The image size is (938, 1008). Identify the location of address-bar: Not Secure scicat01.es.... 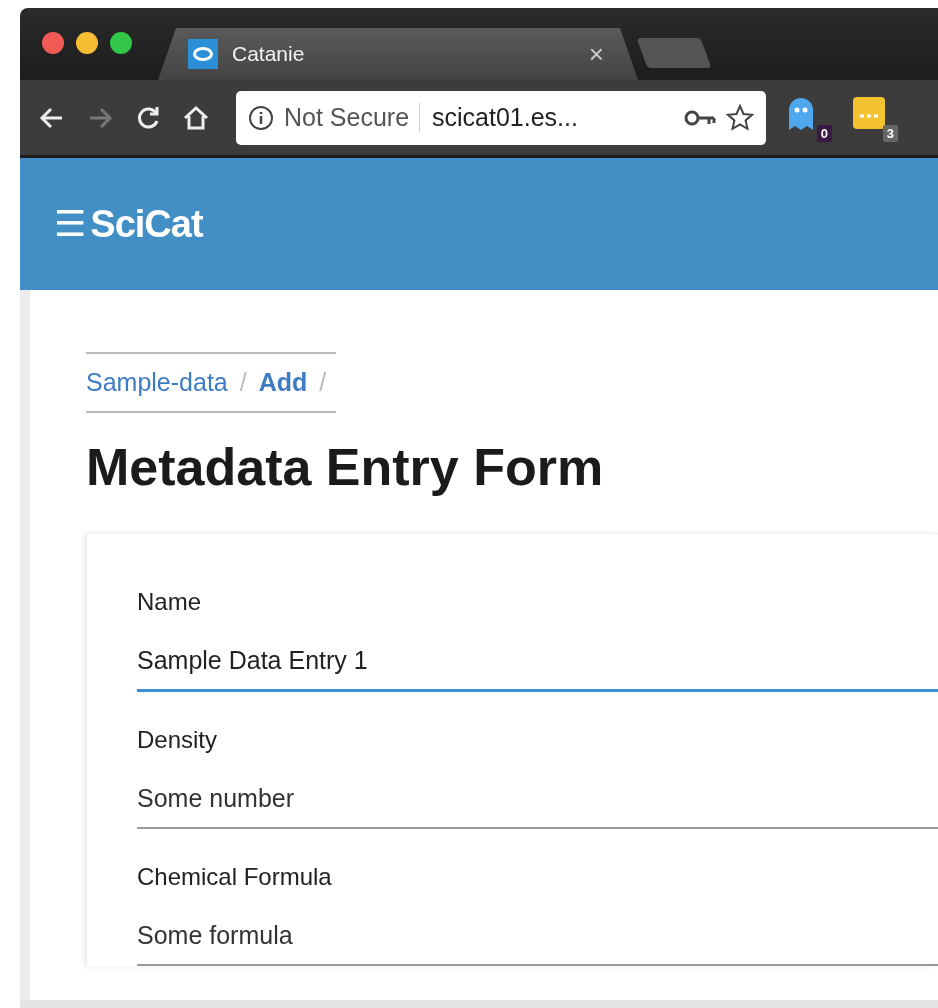
(501, 117).